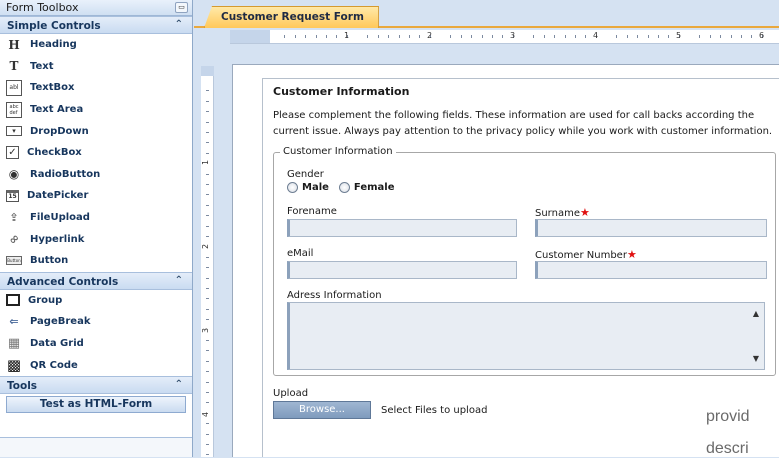 Image resolution: width=779 pixels, height=458 pixels. I want to click on section-tools: Tools ⌃, so click(96, 384).